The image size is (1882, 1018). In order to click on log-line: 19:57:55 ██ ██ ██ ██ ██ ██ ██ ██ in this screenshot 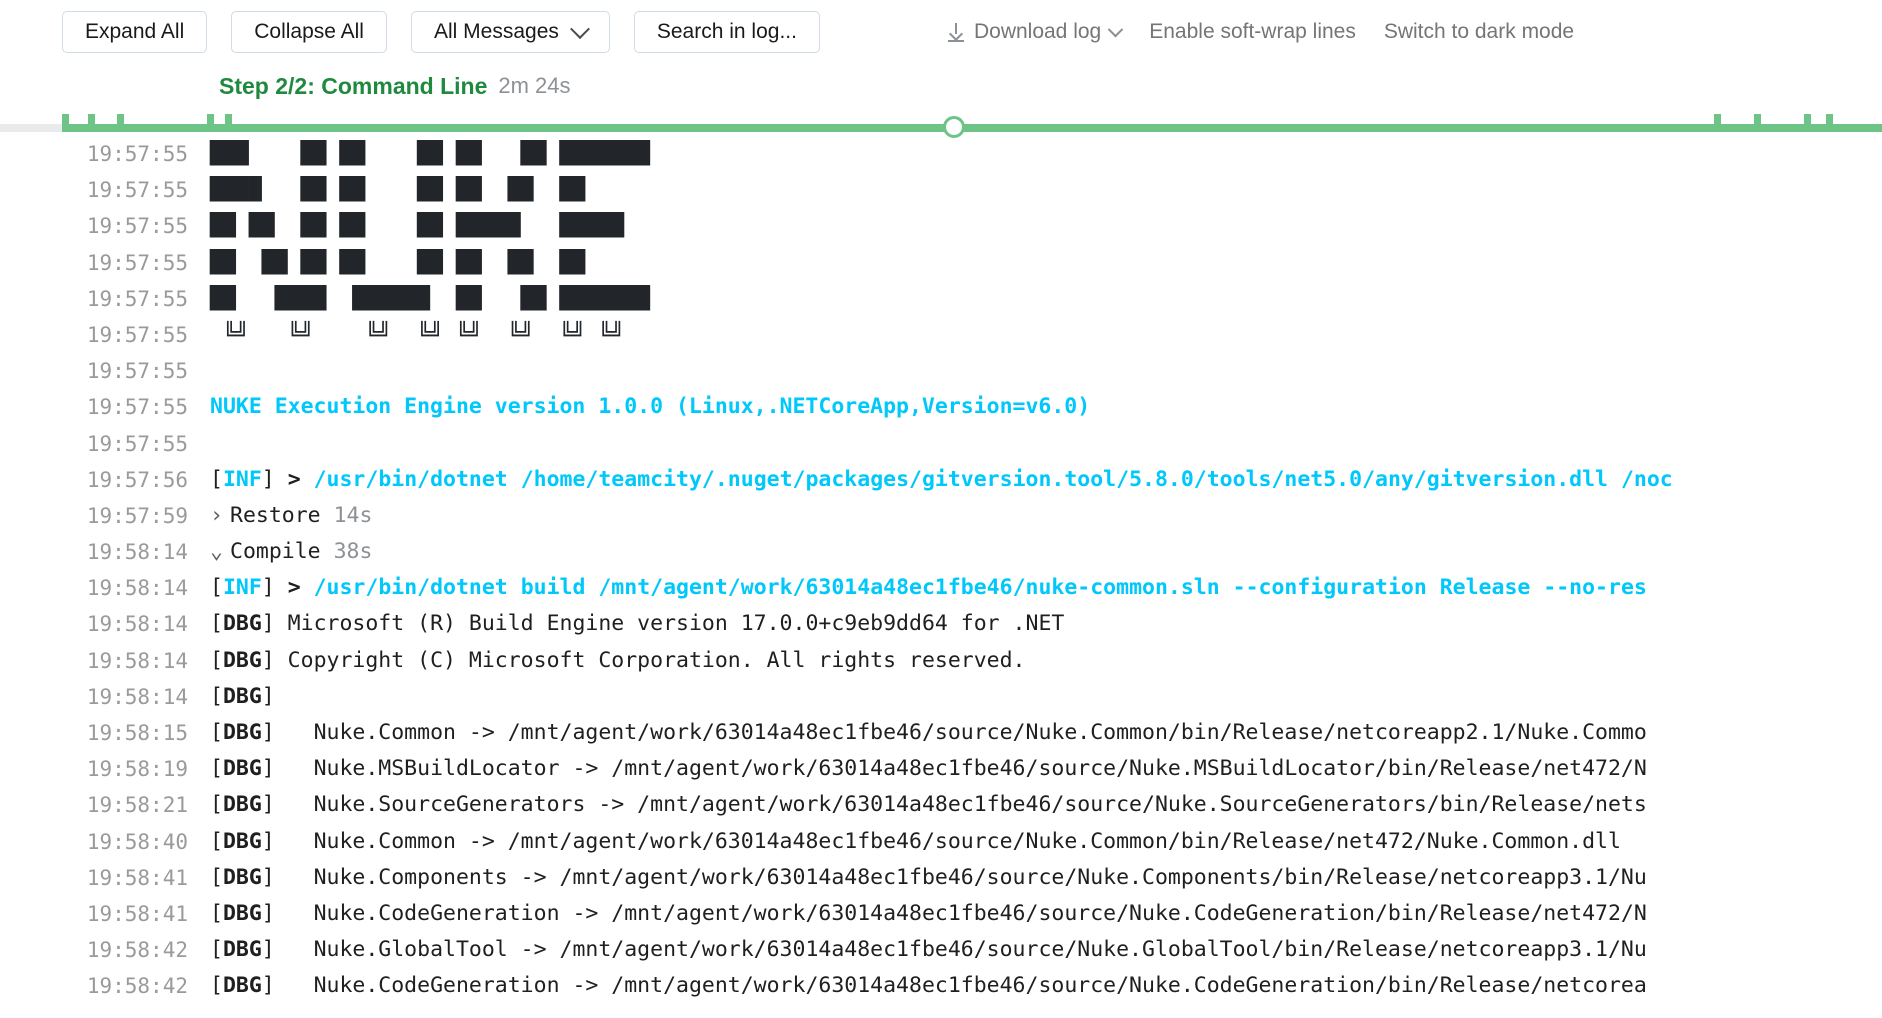, I will do `click(941, 263)`.